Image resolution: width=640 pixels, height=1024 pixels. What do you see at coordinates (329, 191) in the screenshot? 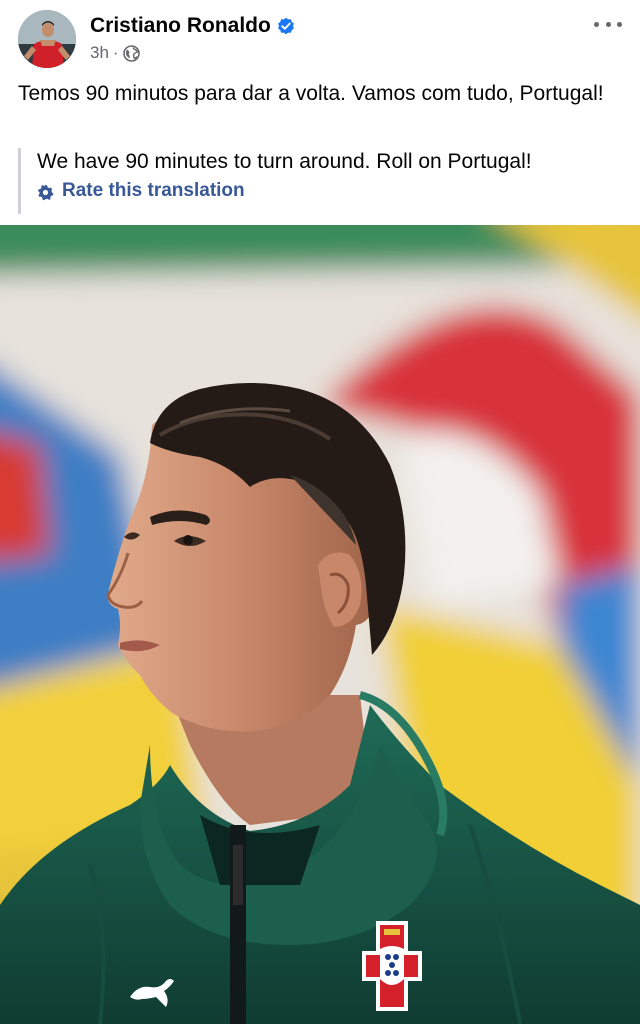
I see `rate-translation-link: Rate this translation` at bounding box center [329, 191].